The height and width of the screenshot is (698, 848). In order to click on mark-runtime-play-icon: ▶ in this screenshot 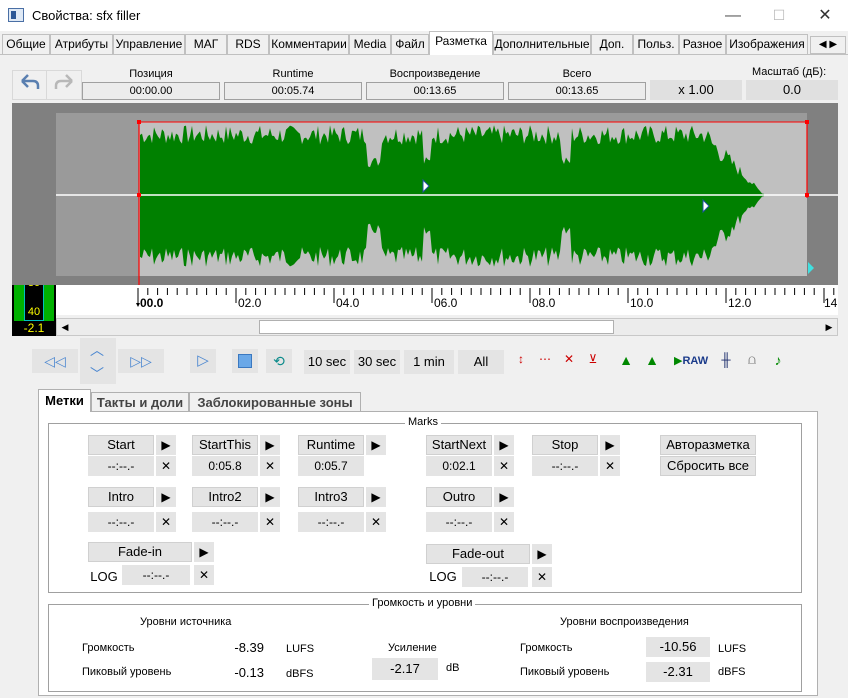, I will do `click(376, 445)`.